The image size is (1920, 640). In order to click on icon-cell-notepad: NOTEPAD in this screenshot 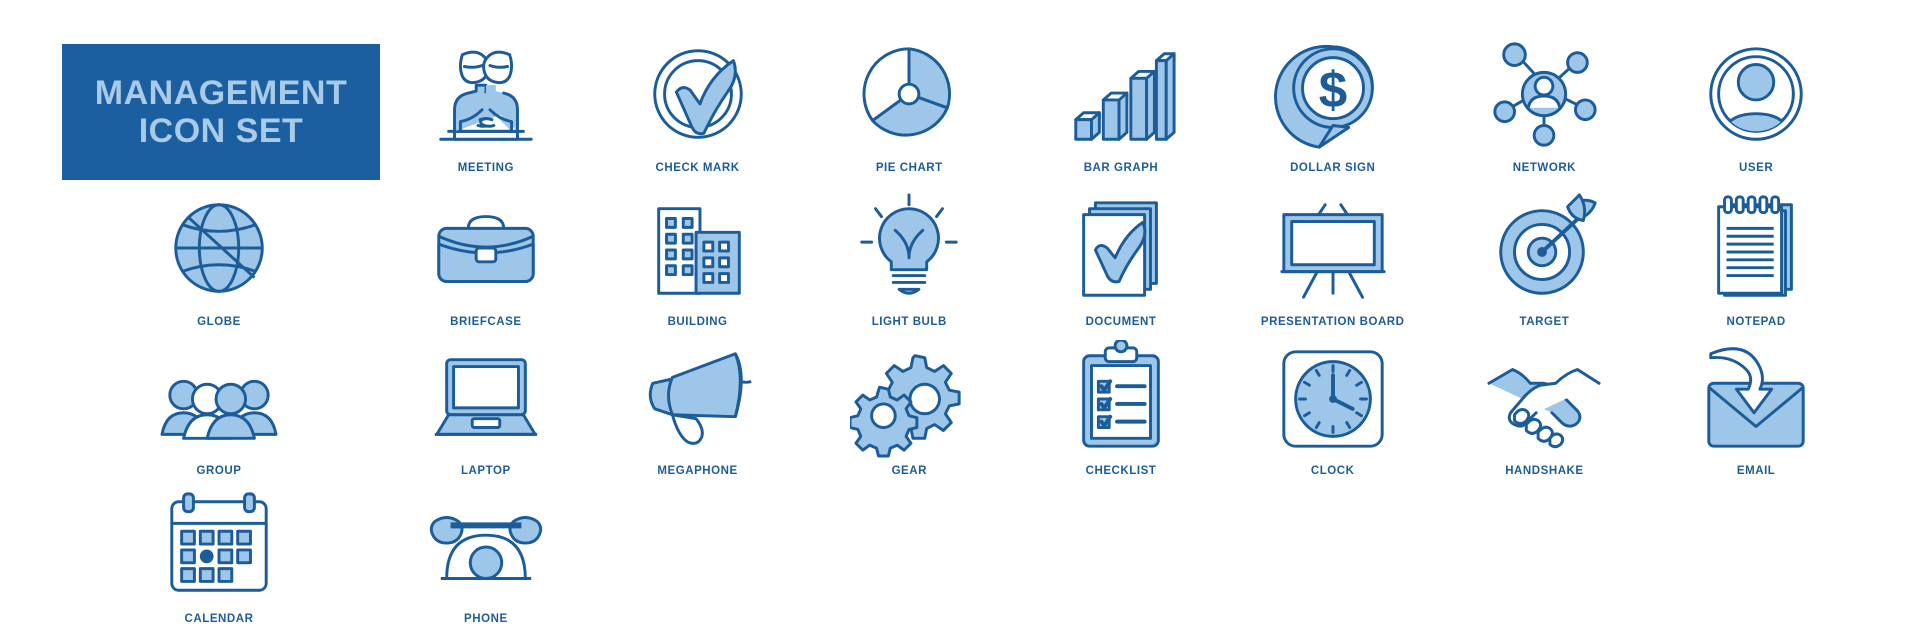, I will do `click(1756, 254)`.